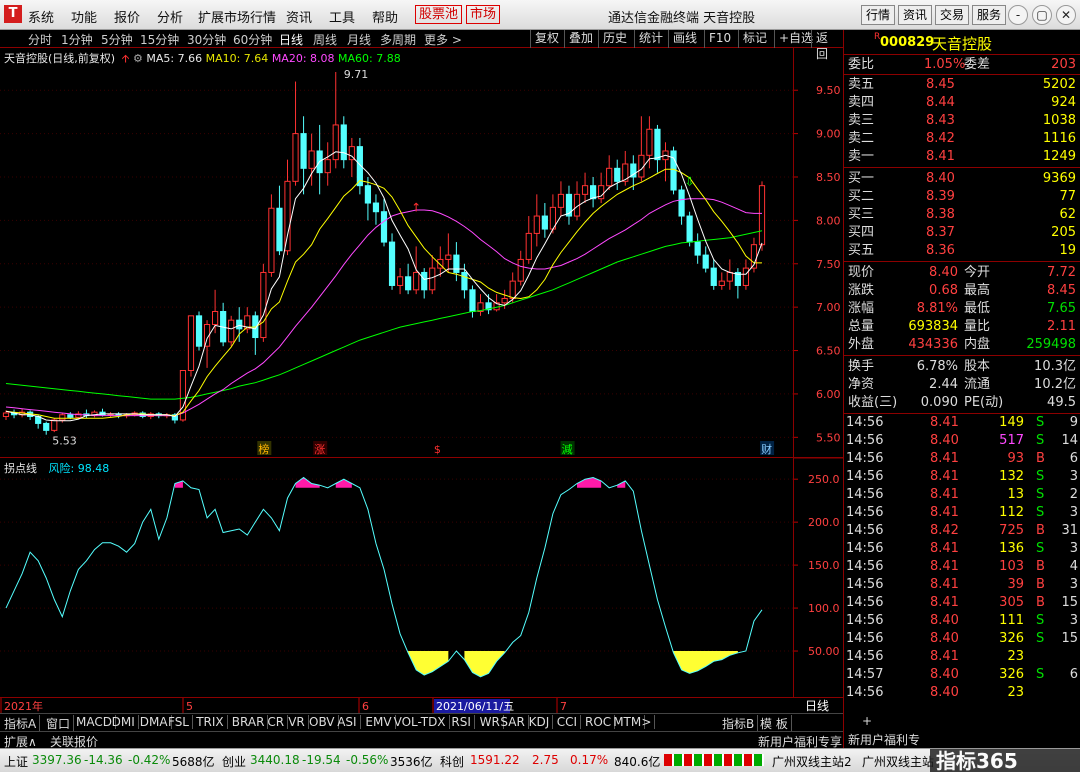 The width and height of the screenshot is (1080, 772). I want to click on settings-icon: ⚙, so click(138, 58).